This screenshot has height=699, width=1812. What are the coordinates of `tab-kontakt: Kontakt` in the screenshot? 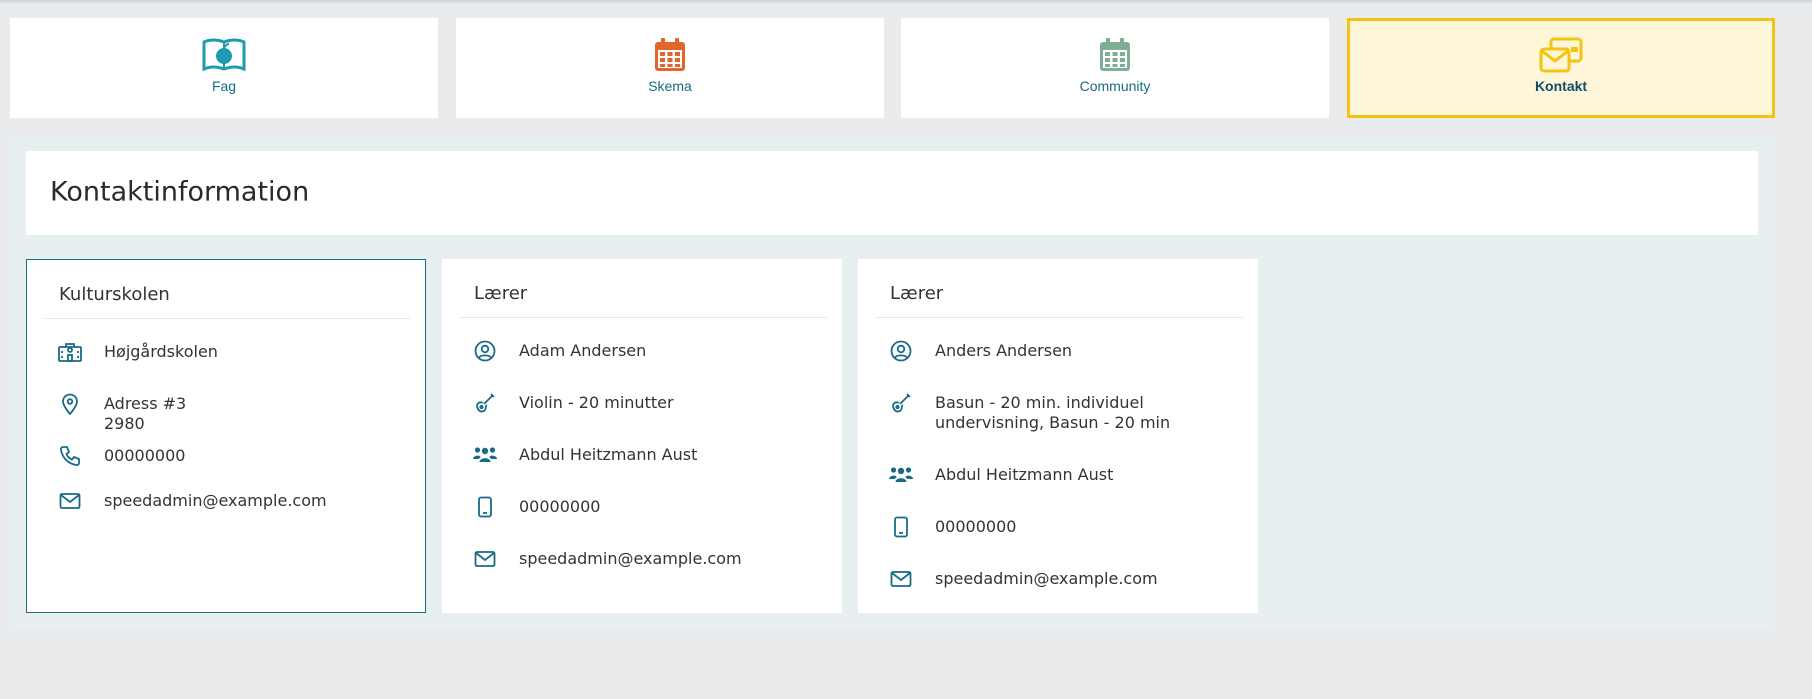 It's located at (1561, 68).